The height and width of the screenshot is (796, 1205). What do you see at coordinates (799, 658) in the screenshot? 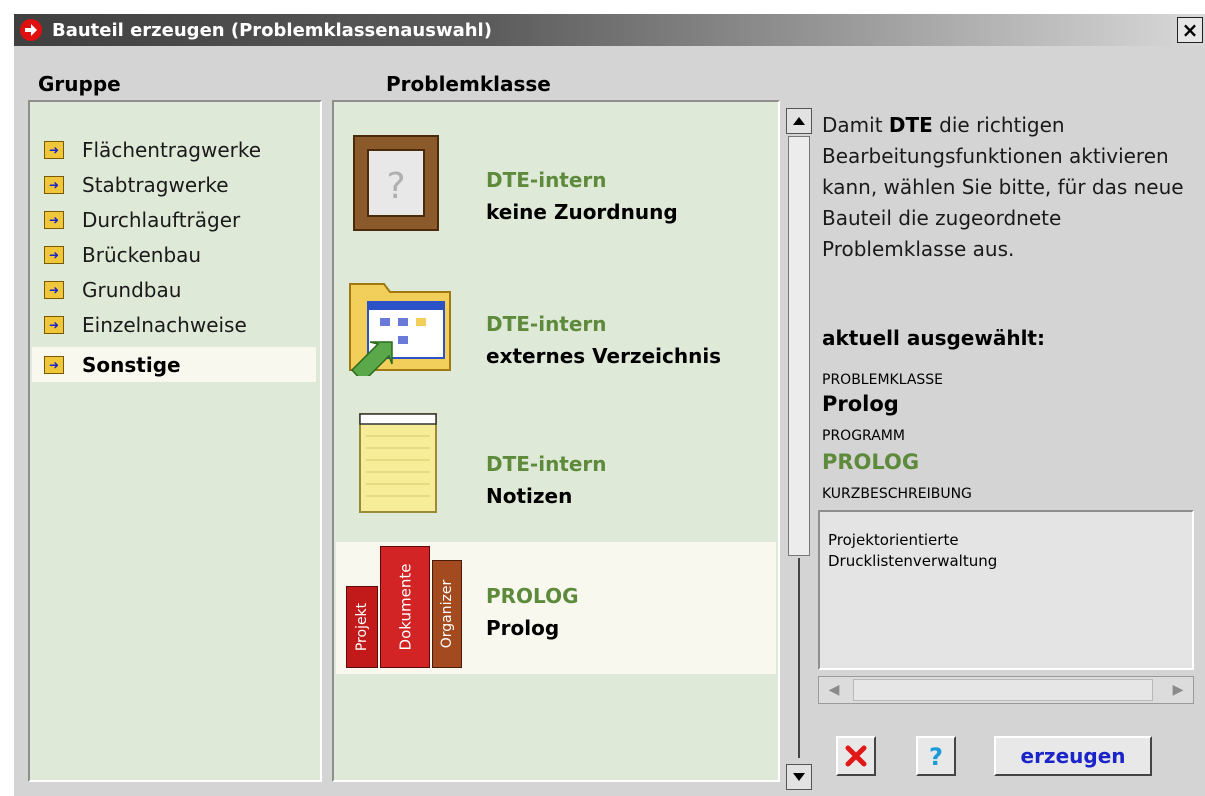
I see `scroll-track` at bounding box center [799, 658].